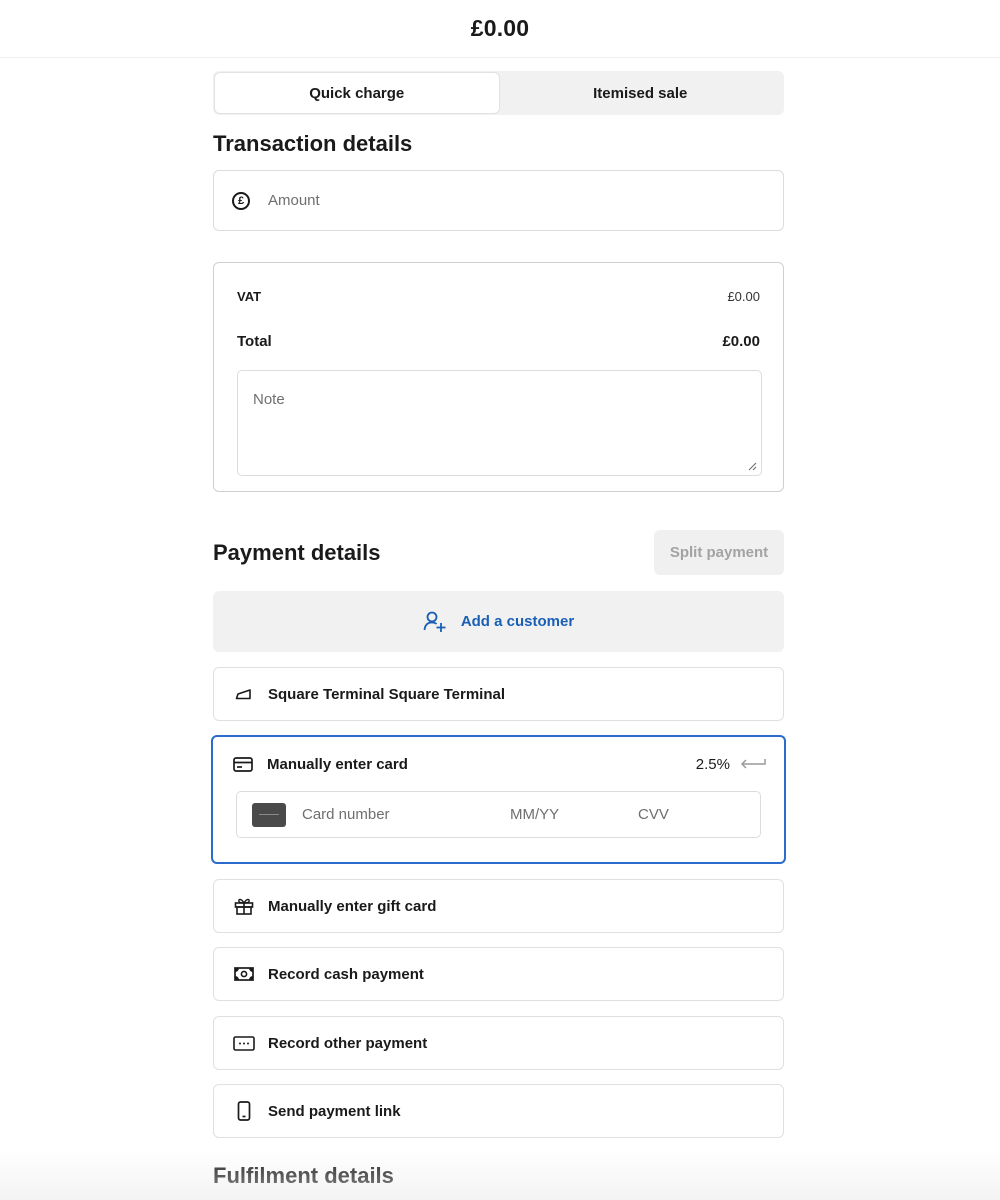 The height and width of the screenshot is (1200, 1000). Describe the element at coordinates (294, 200) in the screenshot. I see `amount-placeholder: Amount` at that location.